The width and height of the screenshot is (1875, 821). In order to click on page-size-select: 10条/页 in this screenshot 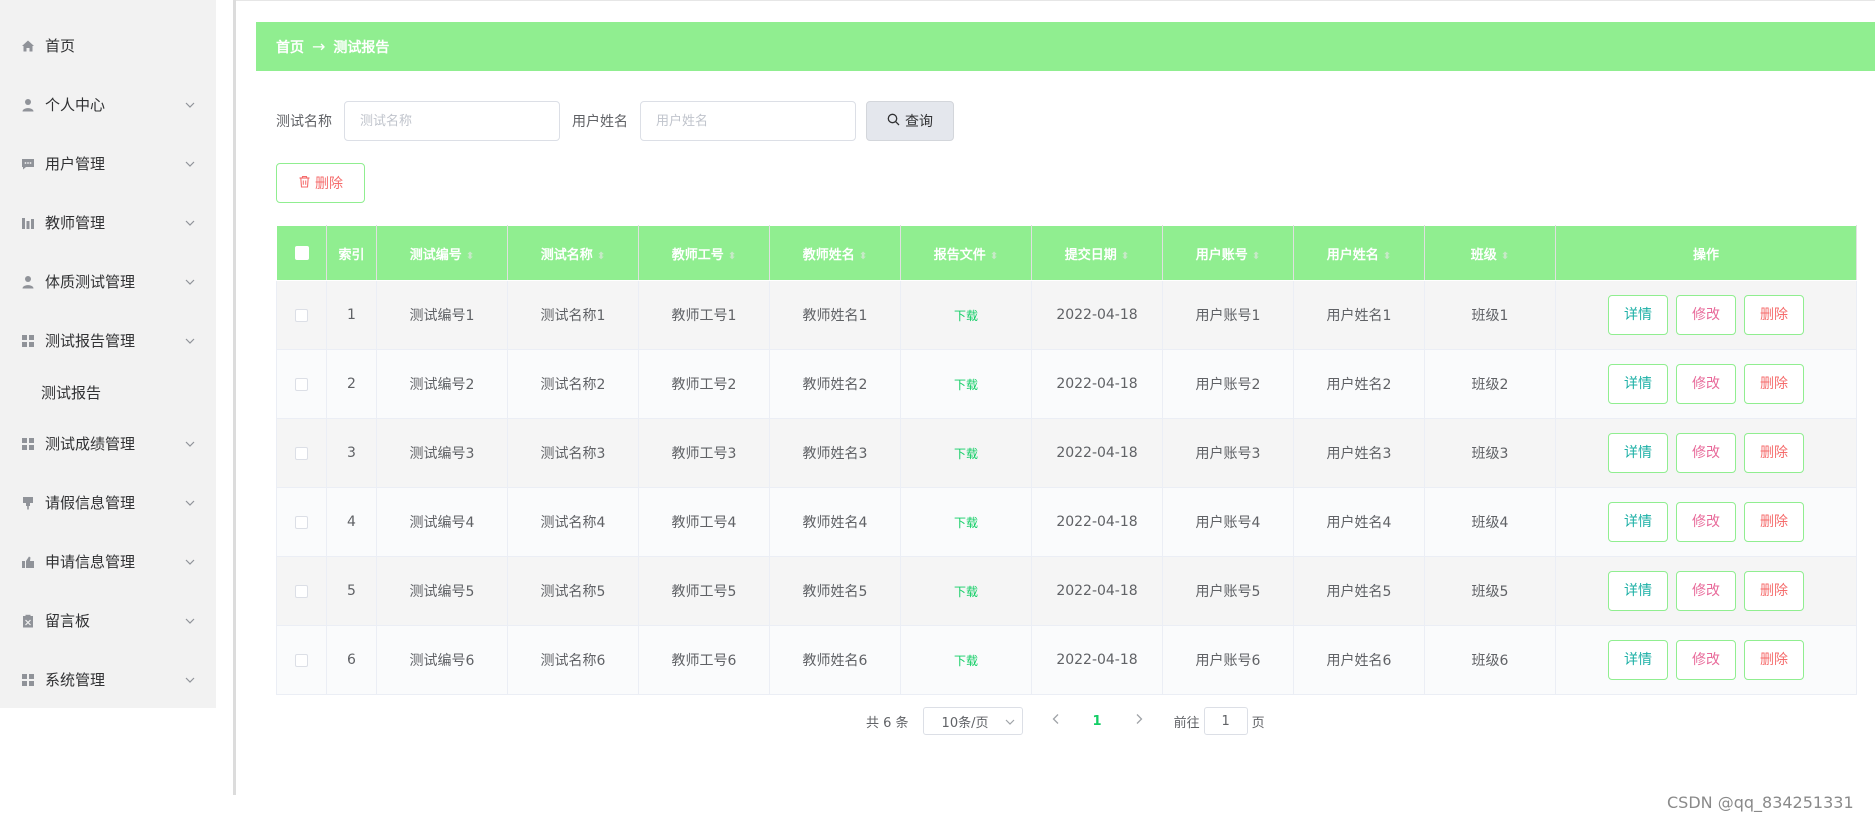, I will do `click(972, 721)`.